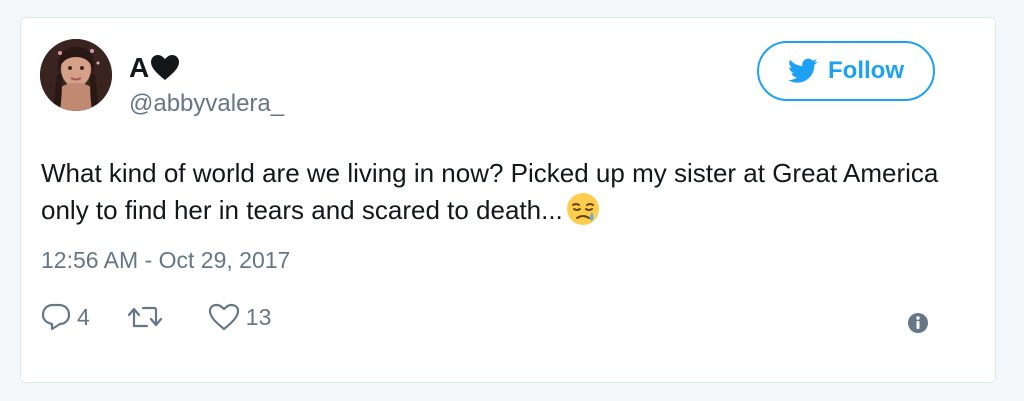  Describe the element at coordinates (83, 316) in the screenshot. I see `reply-count: 4` at that location.